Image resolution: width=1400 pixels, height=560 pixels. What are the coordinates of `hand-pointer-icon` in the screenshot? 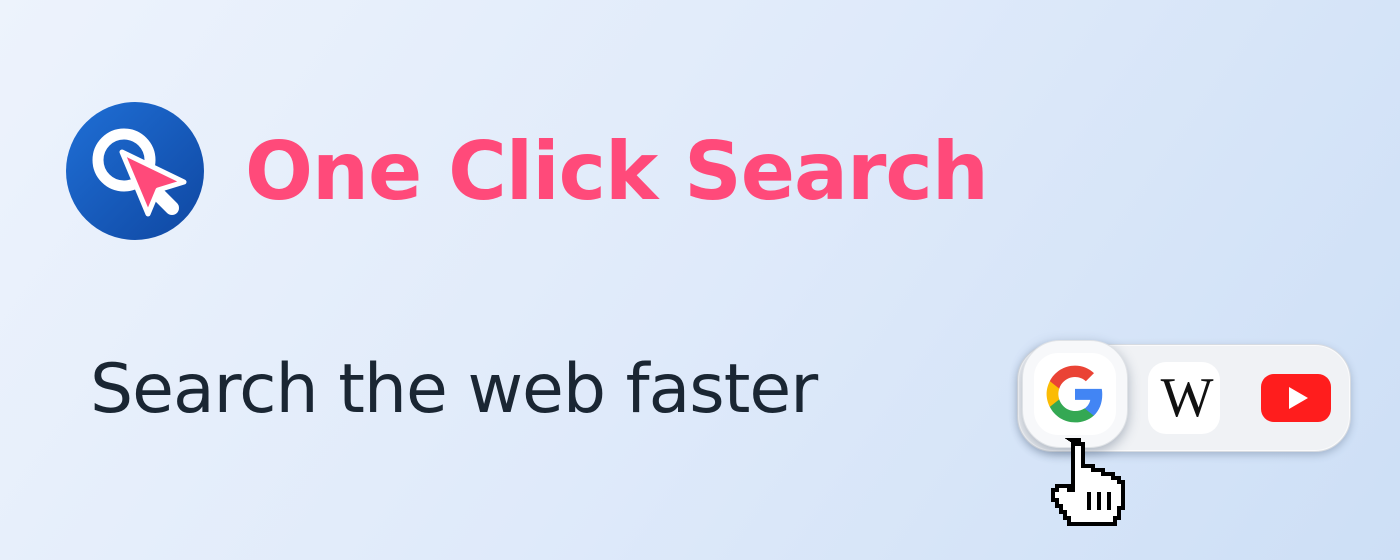 It's located at (1088, 482).